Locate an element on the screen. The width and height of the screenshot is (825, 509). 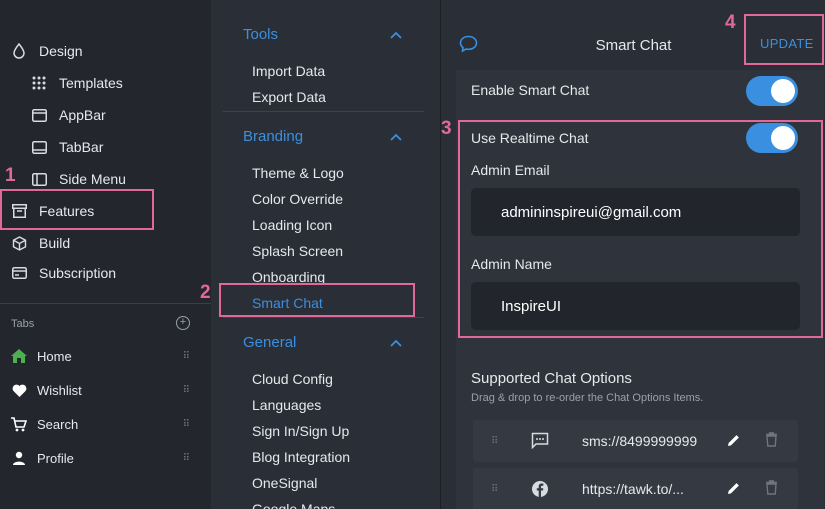
menu-item-onesignal: OneSignal is located at coordinates (284, 484).